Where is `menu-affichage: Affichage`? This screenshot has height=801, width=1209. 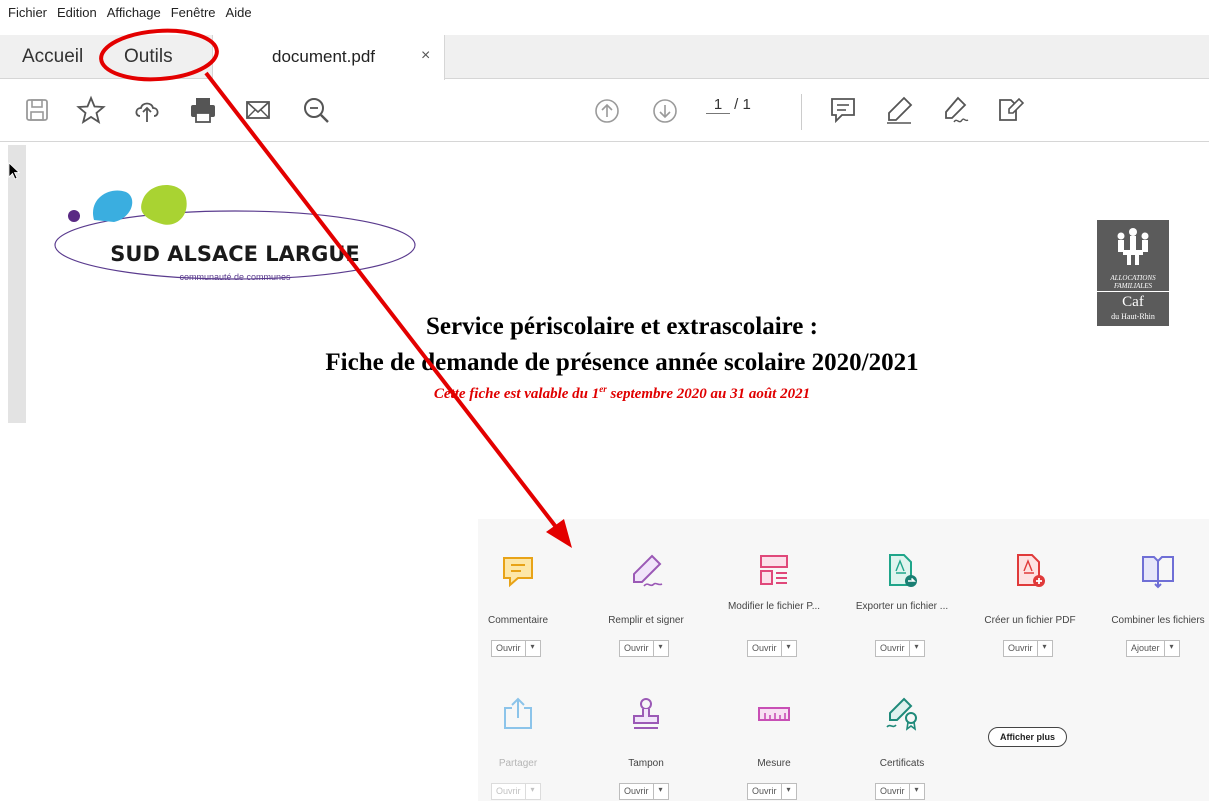 menu-affichage: Affichage is located at coordinates (134, 12).